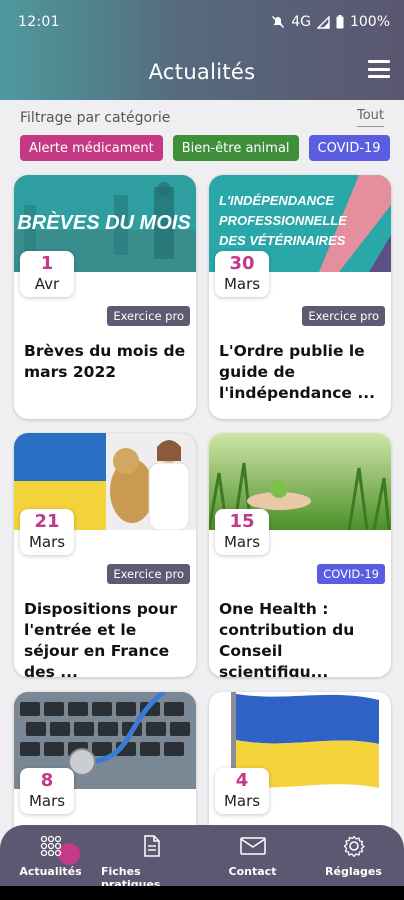 This screenshot has width=404, height=900. Describe the element at coordinates (152, 848) in the screenshot. I see `document-icon` at that location.